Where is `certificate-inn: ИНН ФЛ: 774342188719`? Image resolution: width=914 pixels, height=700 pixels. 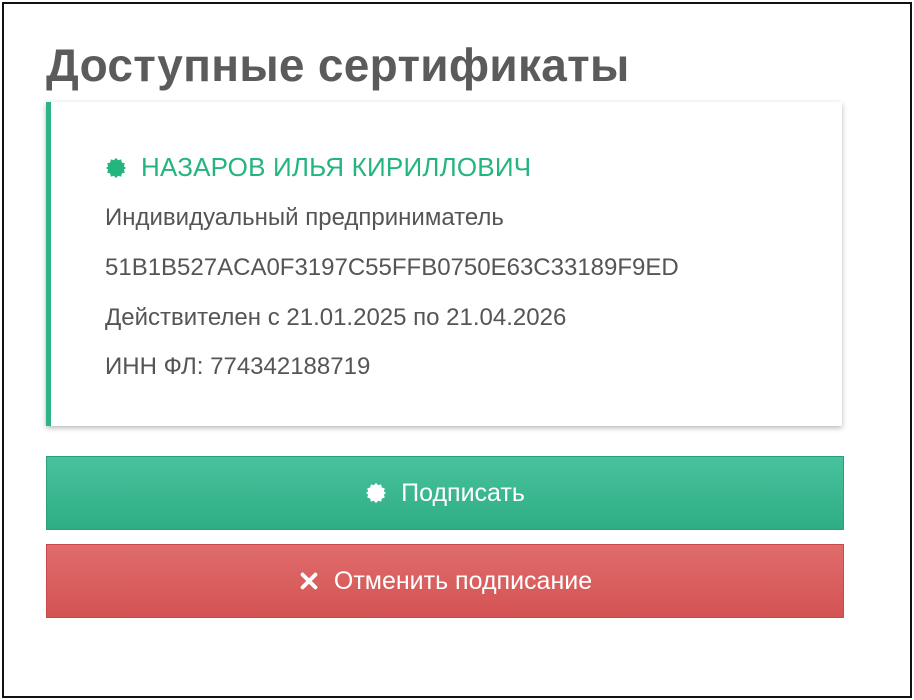 certificate-inn: ИНН ФЛ: 774342188719 is located at coordinates (238, 366).